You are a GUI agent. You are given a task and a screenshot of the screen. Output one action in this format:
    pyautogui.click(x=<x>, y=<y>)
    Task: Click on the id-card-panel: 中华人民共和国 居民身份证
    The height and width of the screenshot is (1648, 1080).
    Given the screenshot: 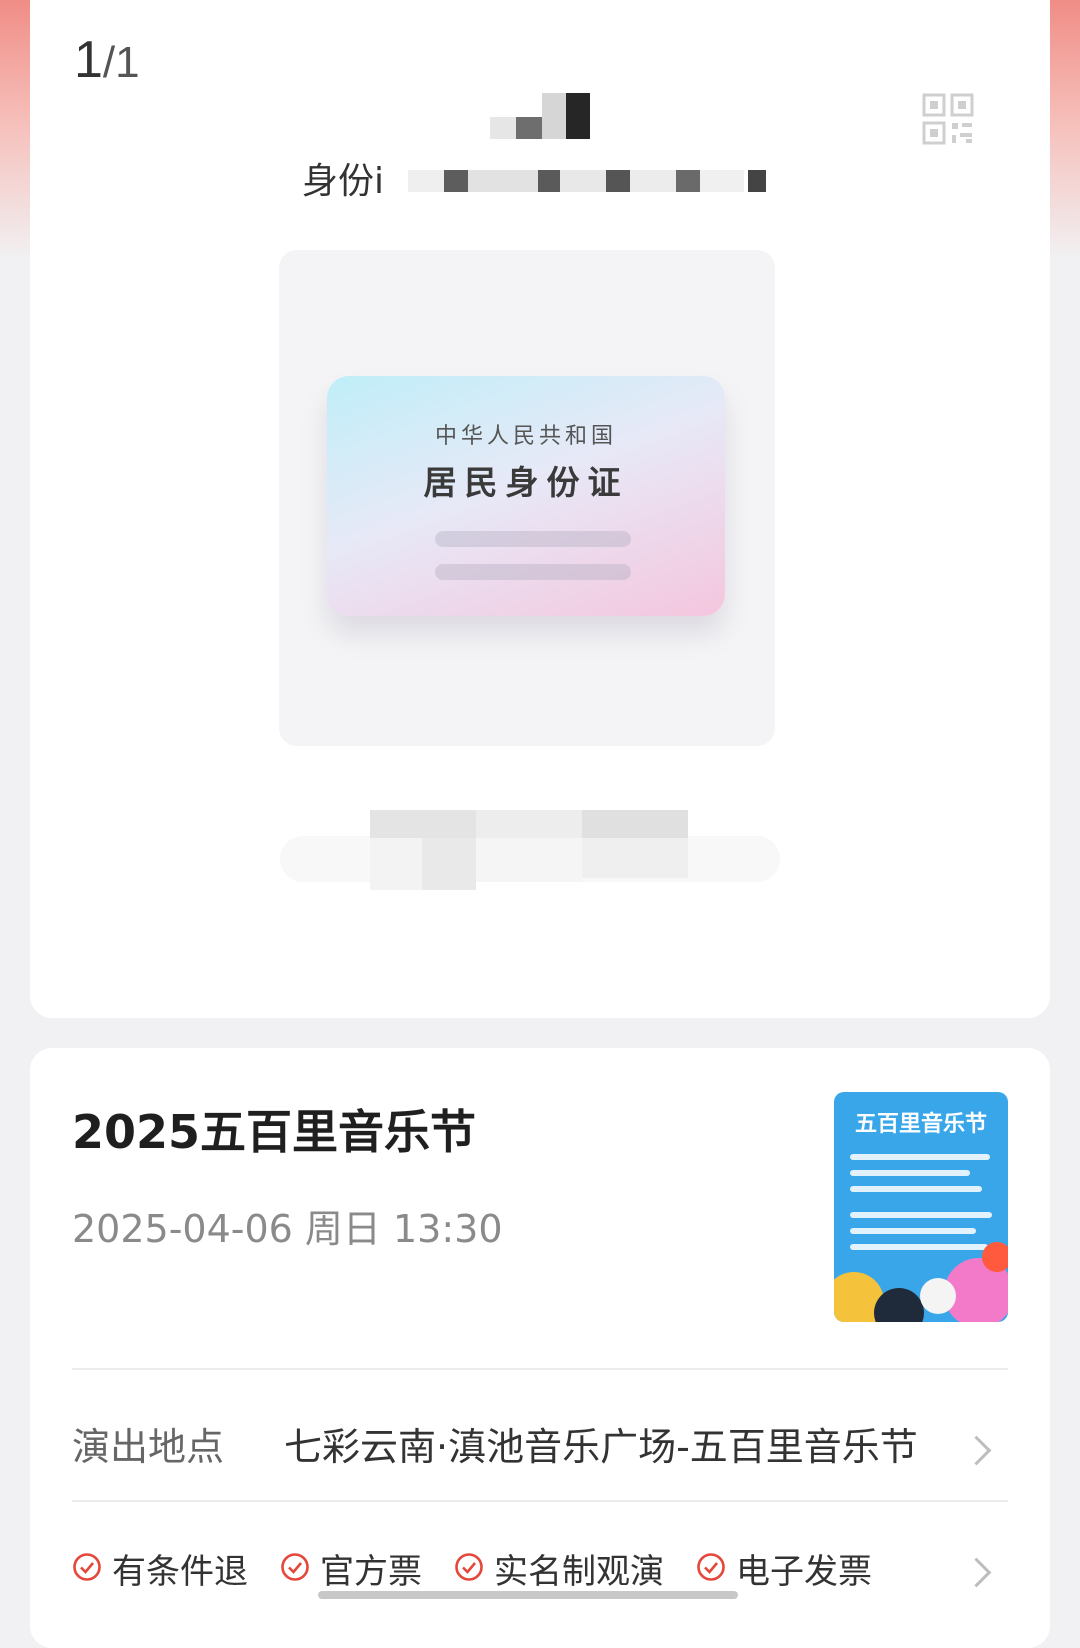 What is the action you would take?
    pyautogui.click(x=527, y=498)
    